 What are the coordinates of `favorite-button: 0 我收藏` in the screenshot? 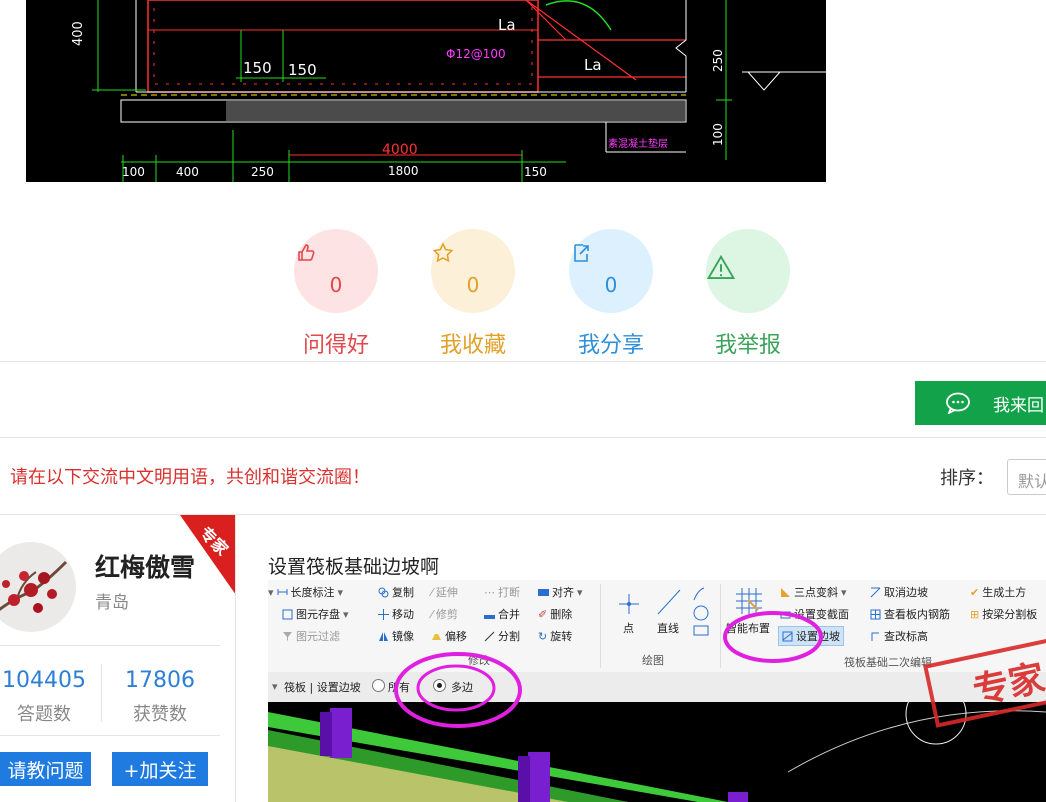 It's located at (473, 294).